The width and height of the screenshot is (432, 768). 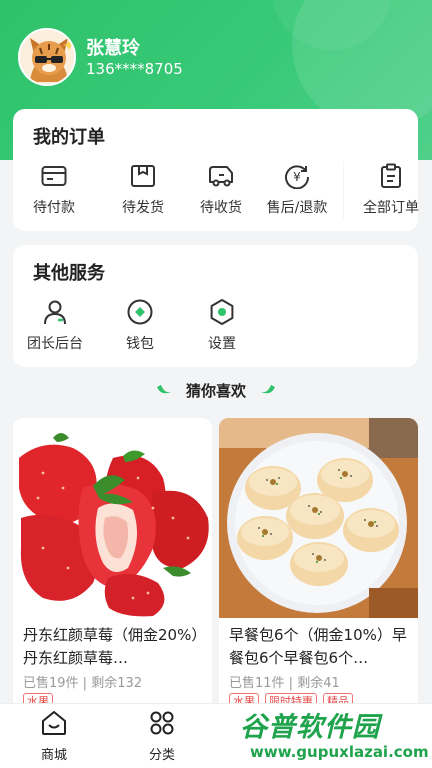 I want to click on watermark: 谷普软件园 www.gupuxlazai.com, so click(x=332, y=734).